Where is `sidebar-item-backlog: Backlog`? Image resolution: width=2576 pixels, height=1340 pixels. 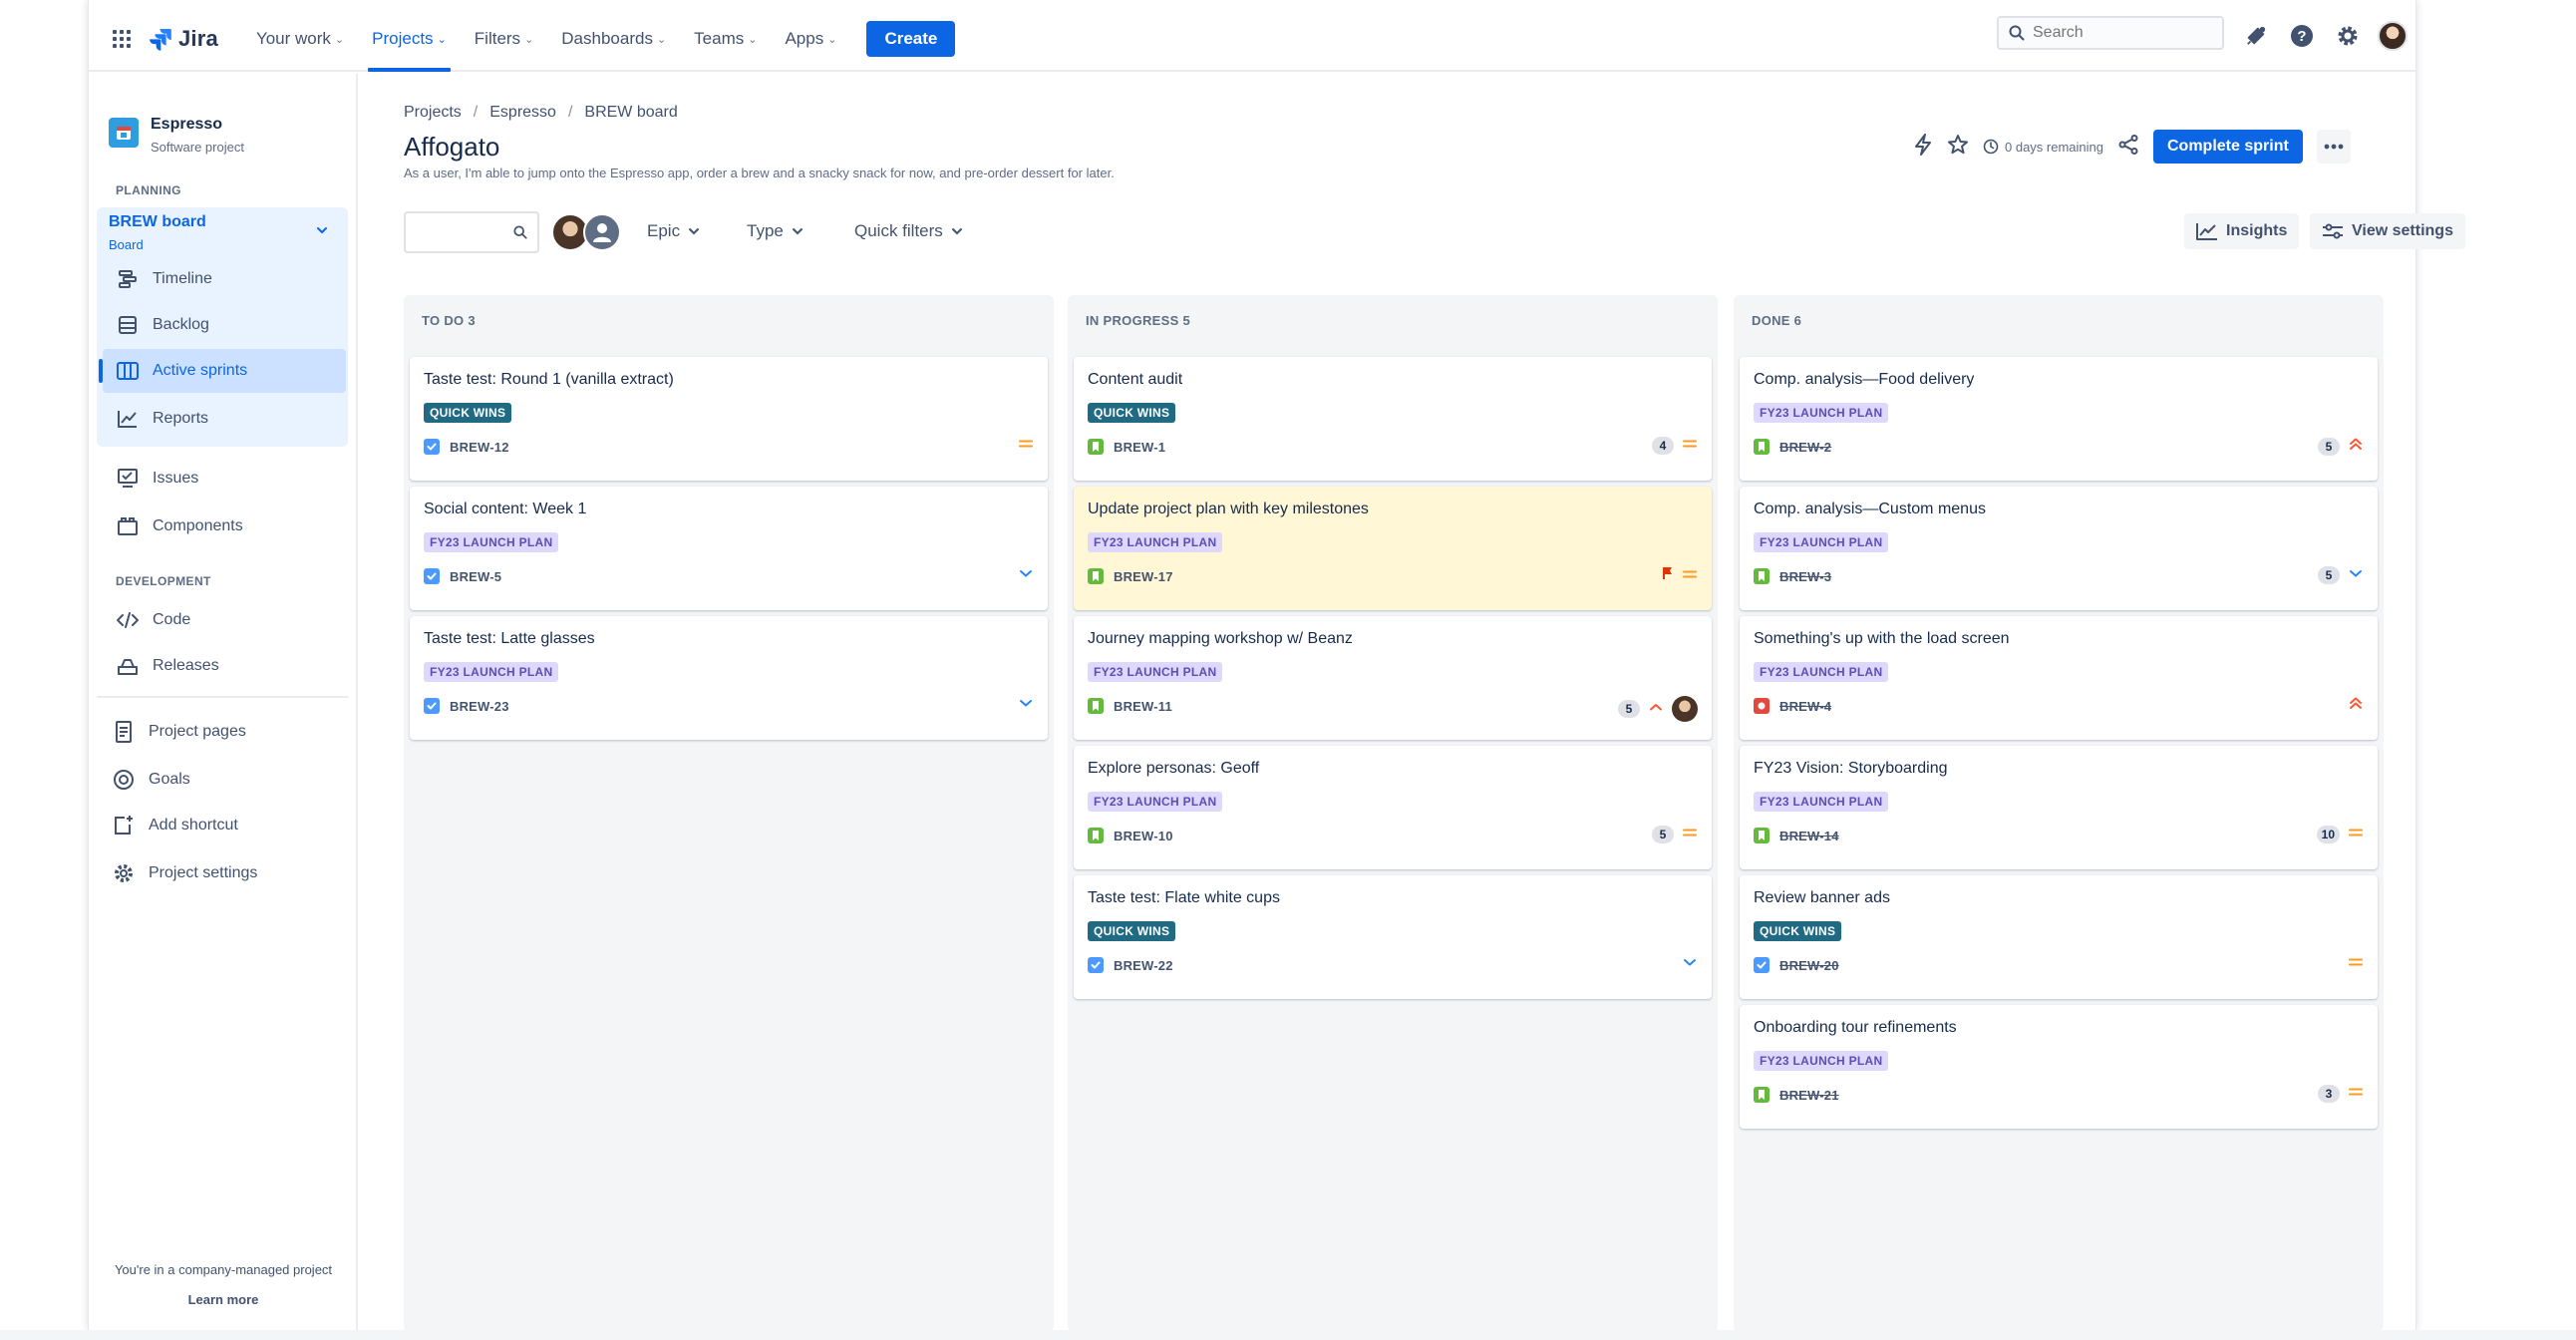
sidebar-item-backlog: Backlog is located at coordinates (224, 325).